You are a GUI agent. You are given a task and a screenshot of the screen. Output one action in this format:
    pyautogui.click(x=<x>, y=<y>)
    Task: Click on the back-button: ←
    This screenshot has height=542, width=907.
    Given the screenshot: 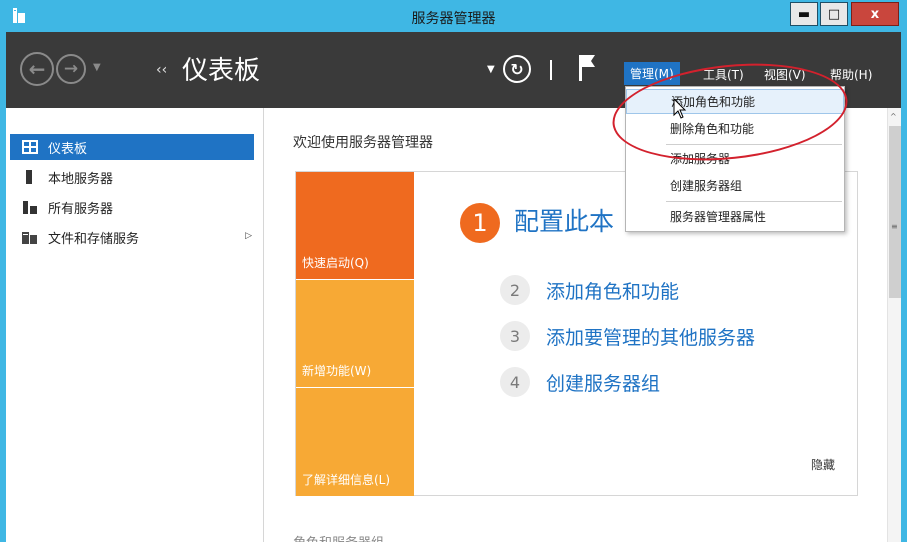 What is the action you would take?
    pyautogui.click(x=37, y=69)
    